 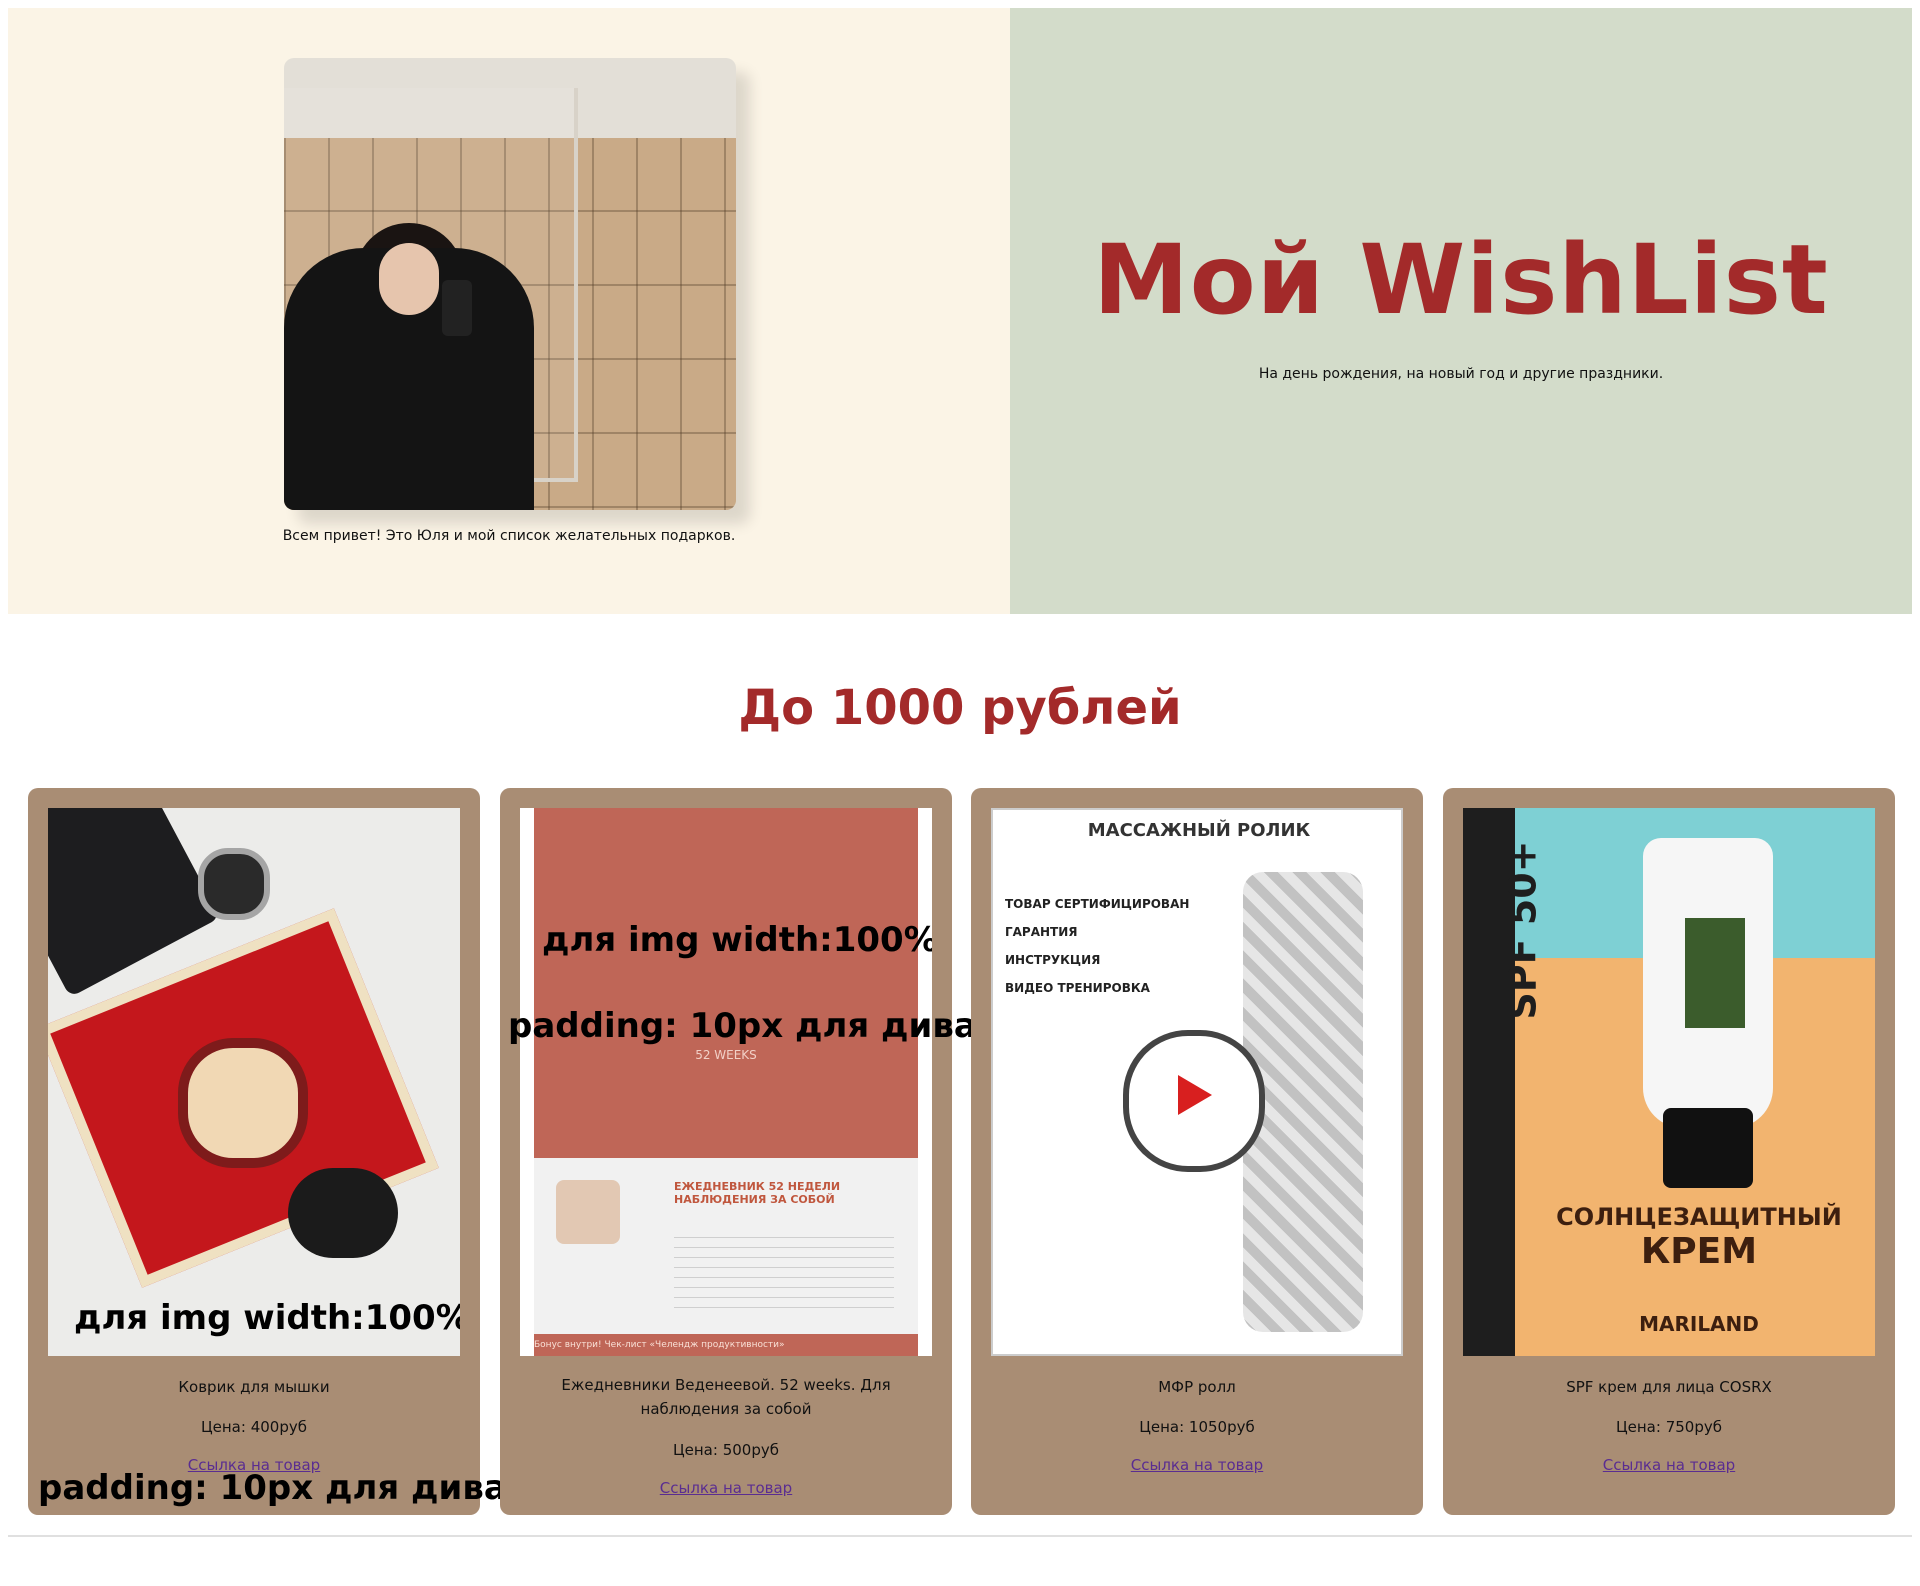 I want to click on product-price: Цена: 400руб, so click(x=254, y=1427).